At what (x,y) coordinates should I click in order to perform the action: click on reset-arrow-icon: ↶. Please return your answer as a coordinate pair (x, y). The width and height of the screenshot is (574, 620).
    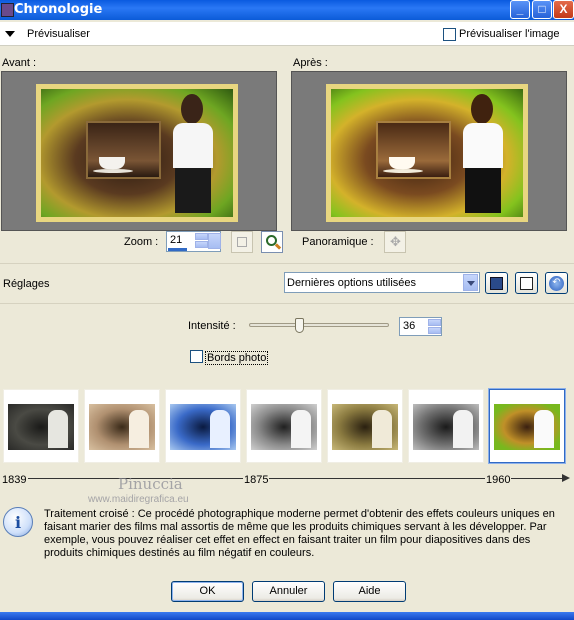
    Looking at the image, I should click on (556, 283).